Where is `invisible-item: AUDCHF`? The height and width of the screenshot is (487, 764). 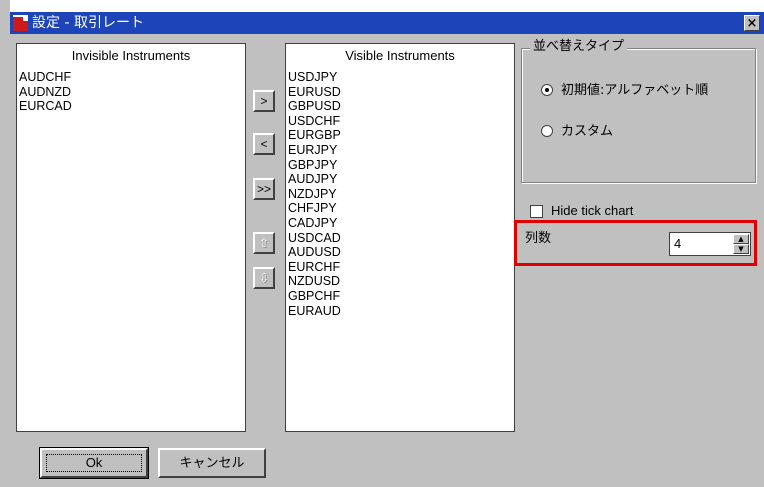 invisible-item: AUDCHF is located at coordinates (45, 77).